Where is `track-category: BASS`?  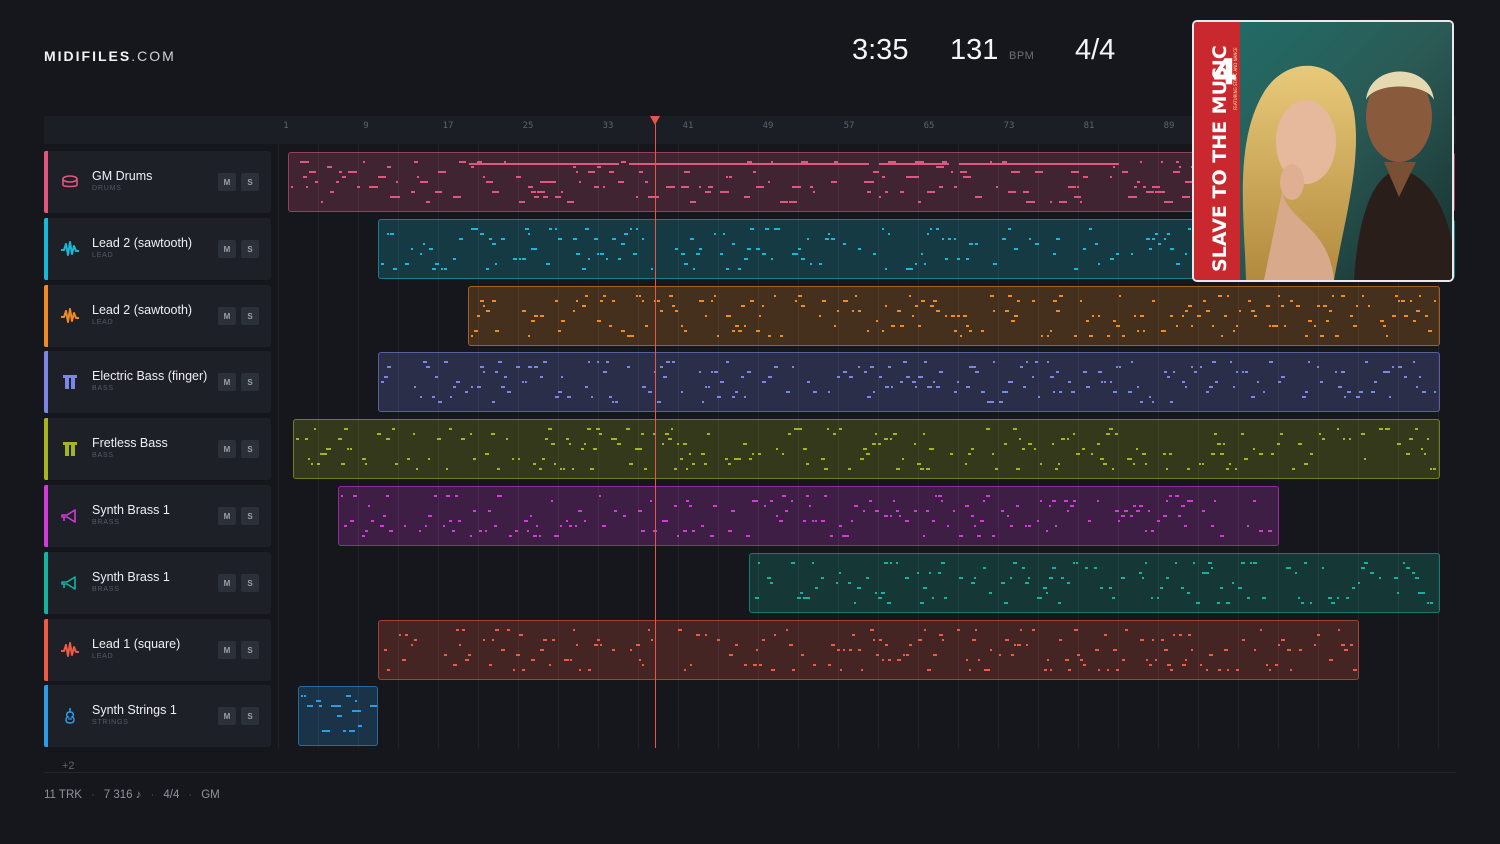
track-category: BASS is located at coordinates (103, 388).